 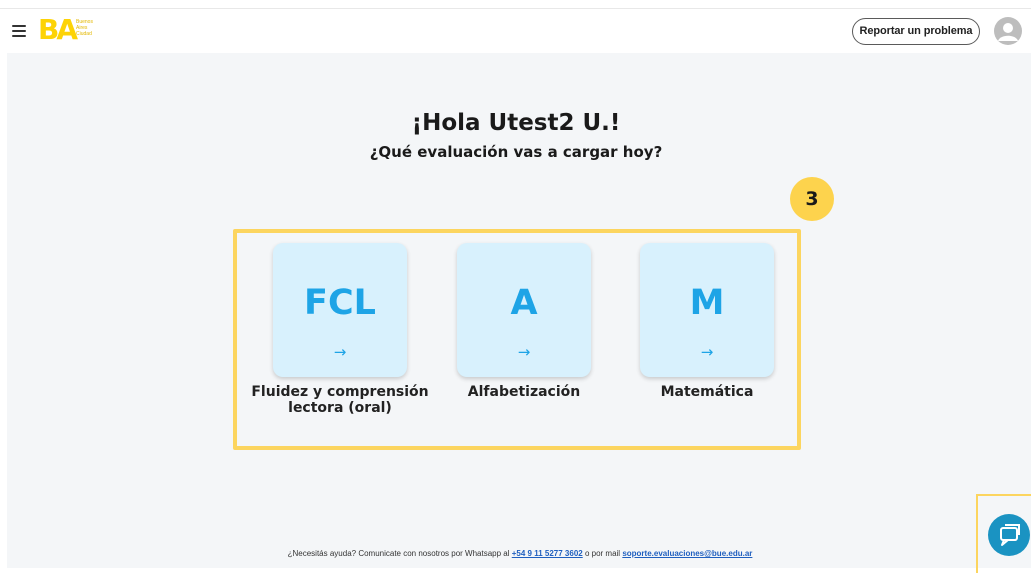 I want to click on card-label-alfabetizacion: Alfabetización, so click(x=524, y=392).